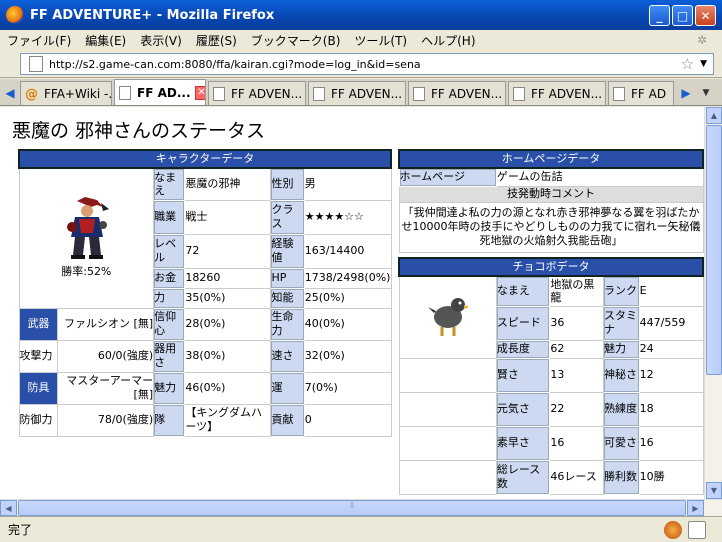  Describe the element at coordinates (287, 298) in the screenshot. I see `label-intelligence: 知能` at that location.